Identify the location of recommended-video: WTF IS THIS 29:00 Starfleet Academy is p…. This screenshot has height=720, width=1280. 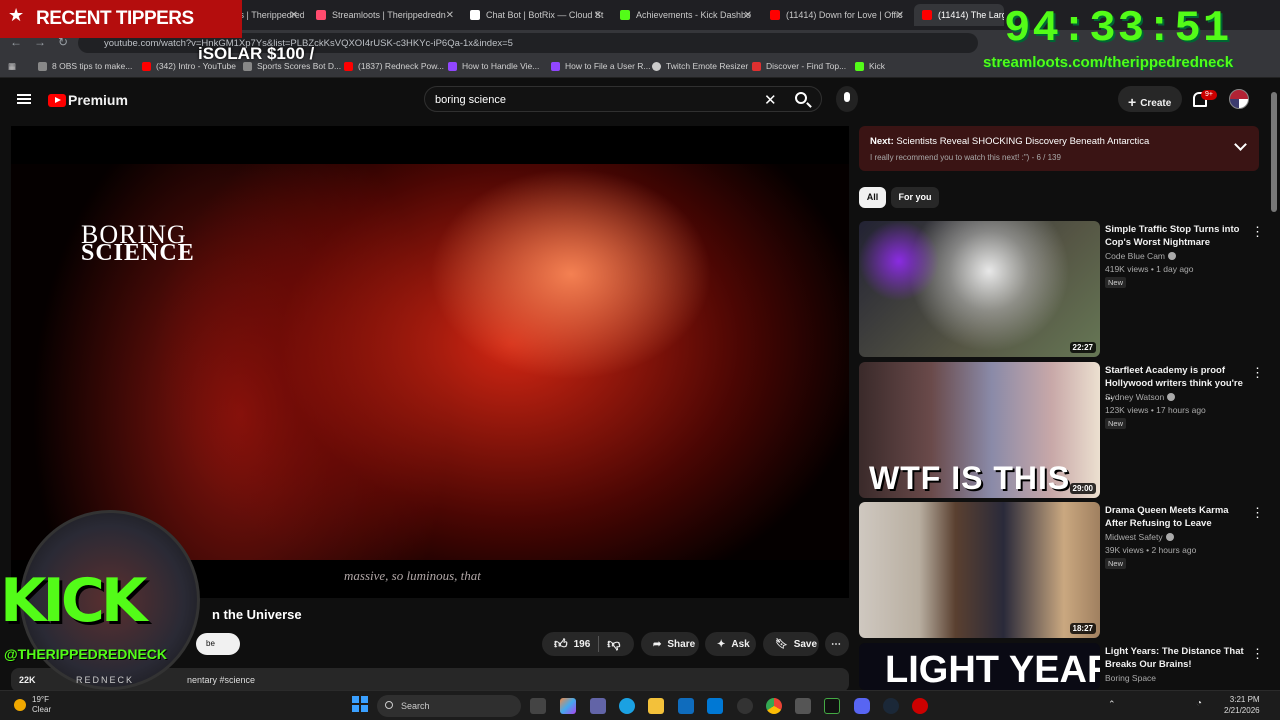
(1064, 430).